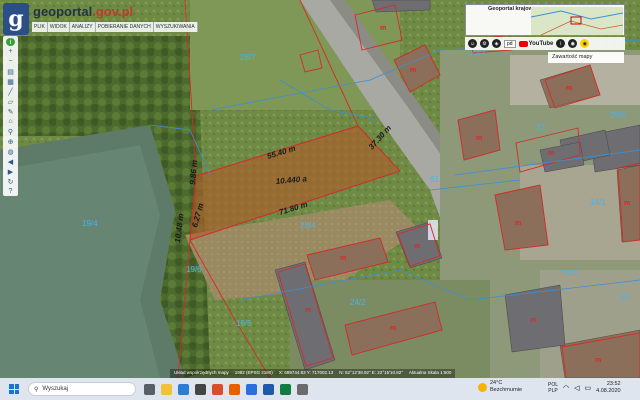  What do you see at coordinates (308, 225) in the screenshot?
I see `parcel-number: 25/4` at bounding box center [308, 225].